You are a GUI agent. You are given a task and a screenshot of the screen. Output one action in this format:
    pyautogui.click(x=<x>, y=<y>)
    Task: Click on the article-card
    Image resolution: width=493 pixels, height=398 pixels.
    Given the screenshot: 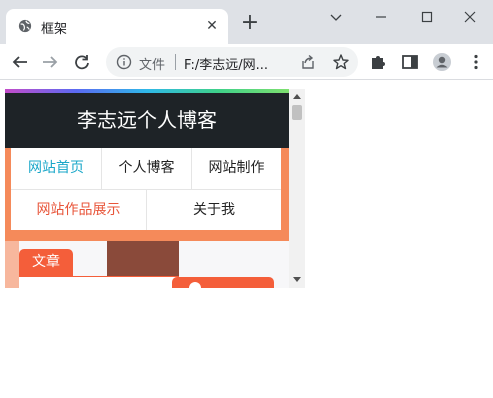 What is the action you would take?
    pyautogui.click(x=99, y=282)
    